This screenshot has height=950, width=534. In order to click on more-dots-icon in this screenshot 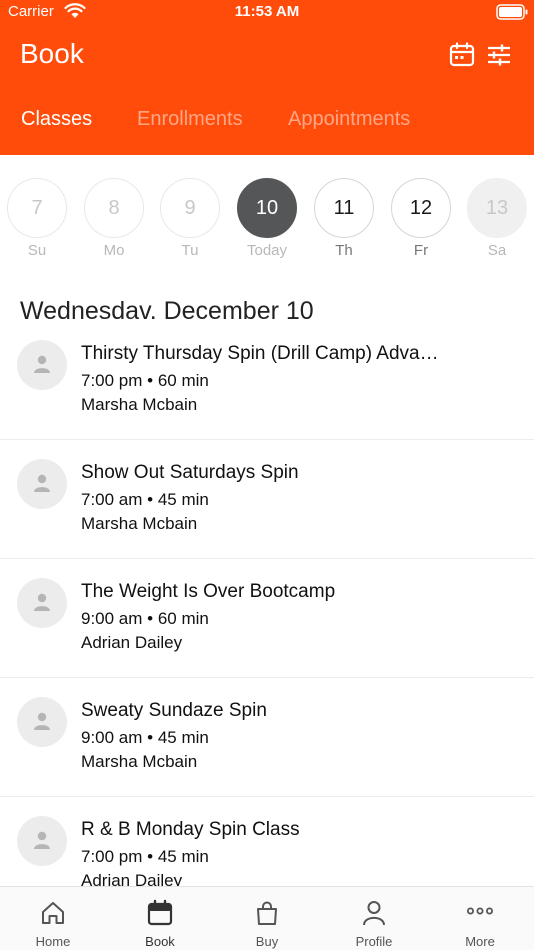, I will do `click(480, 911)`.